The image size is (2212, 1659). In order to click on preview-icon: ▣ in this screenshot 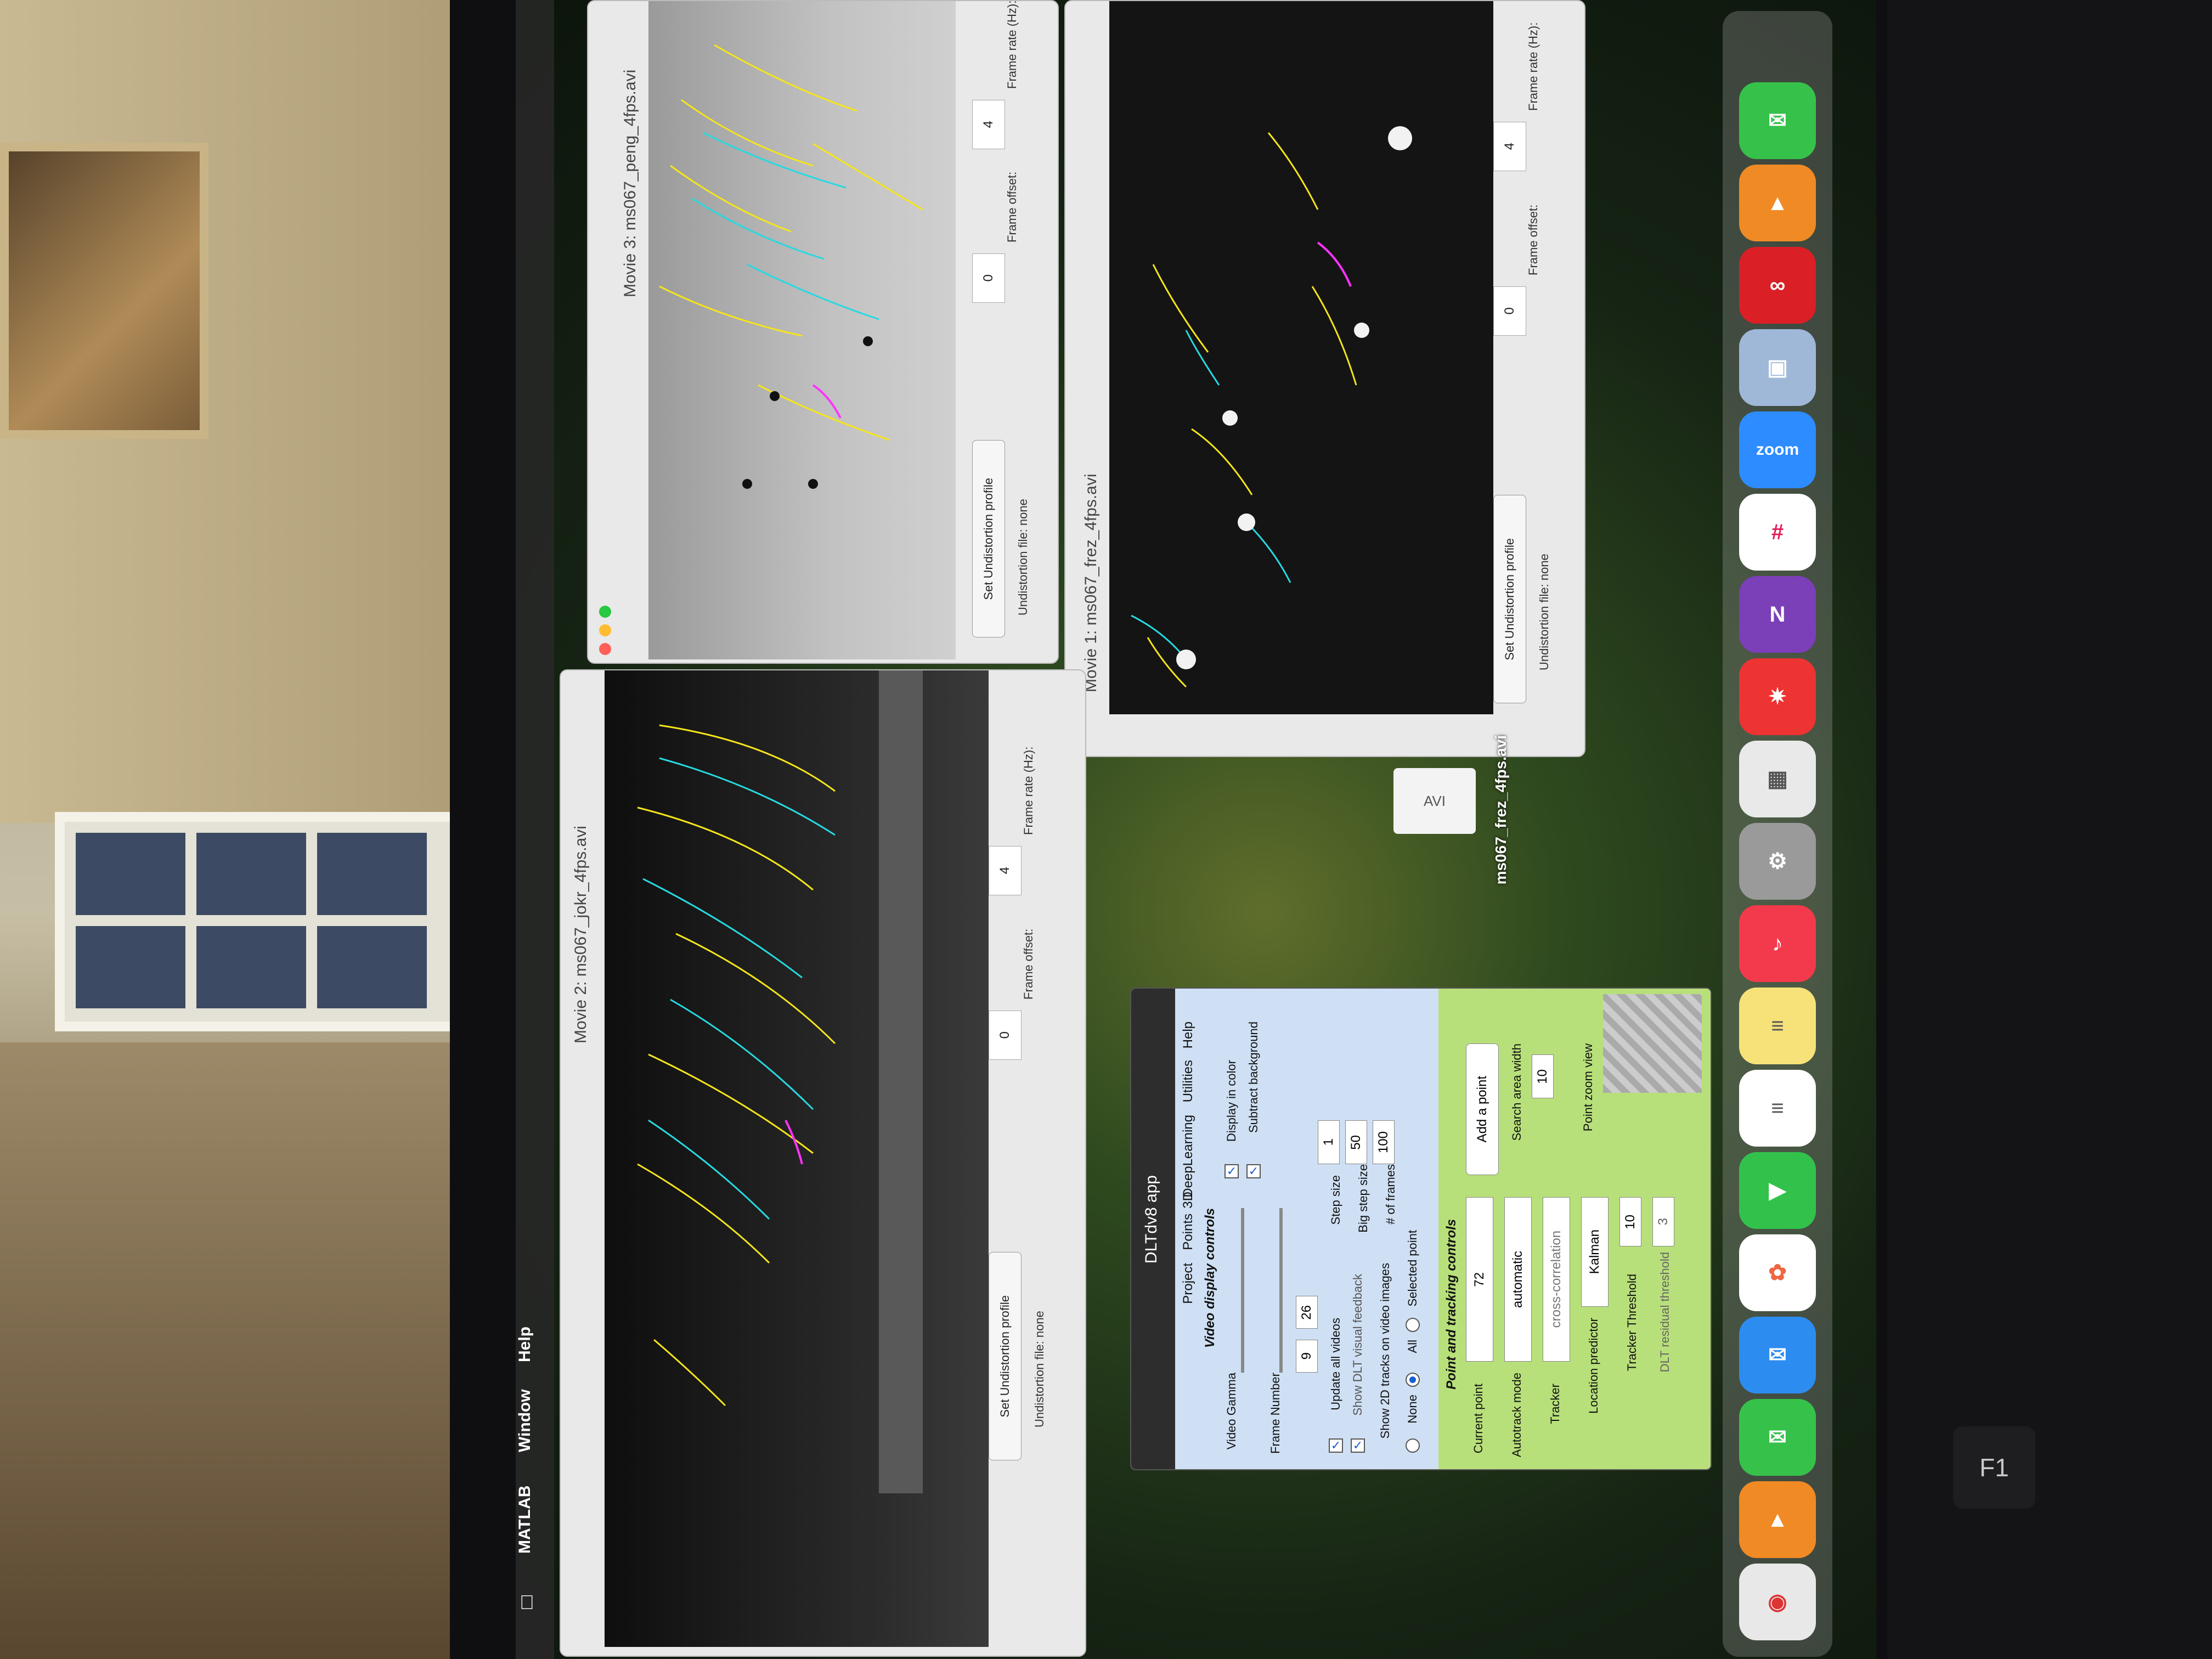, I will do `click(1778, 368)`.